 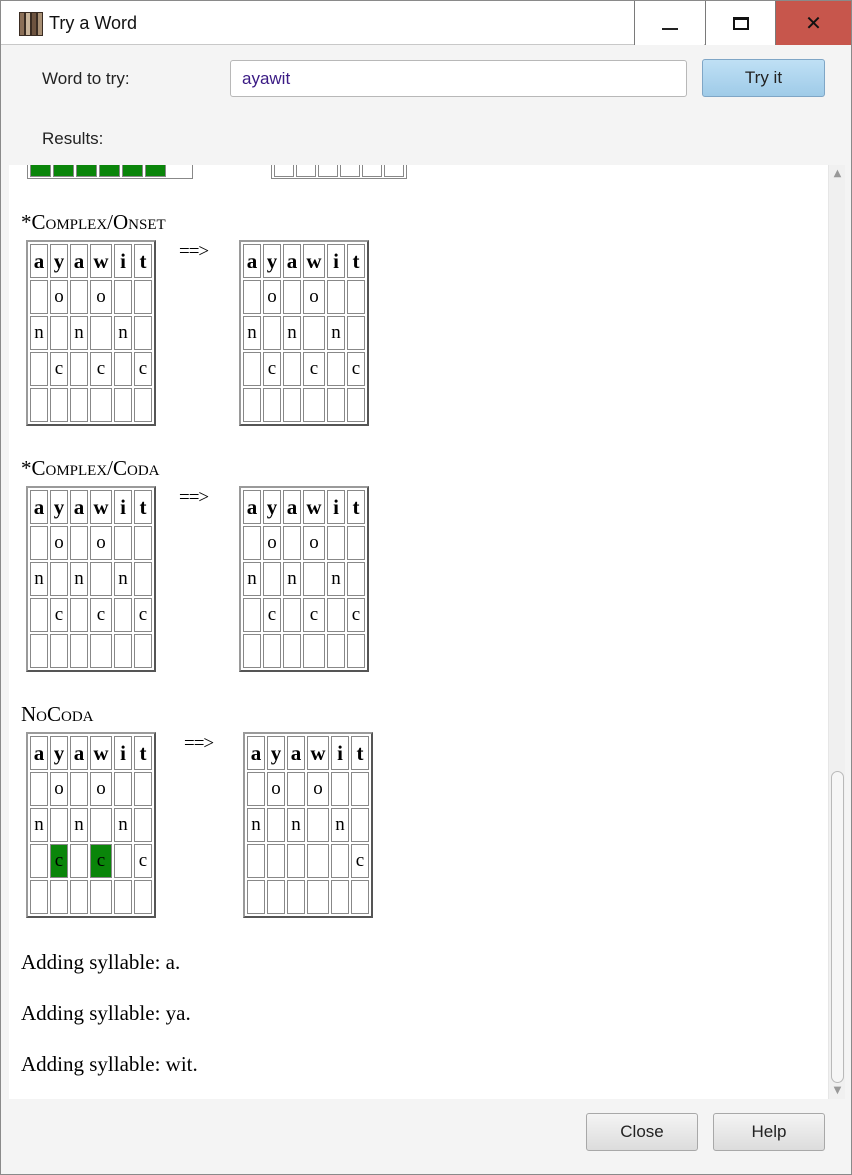 What do you see at coordinates (194, 497) in the screenshot?
I see `transform-arrow: ==>` at bounding box center [194, 497].